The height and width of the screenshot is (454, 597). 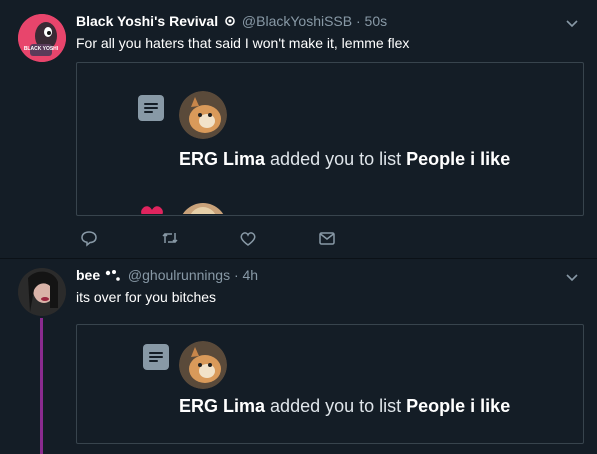 I want to click on heart-icon, so click(x=152, y=208).